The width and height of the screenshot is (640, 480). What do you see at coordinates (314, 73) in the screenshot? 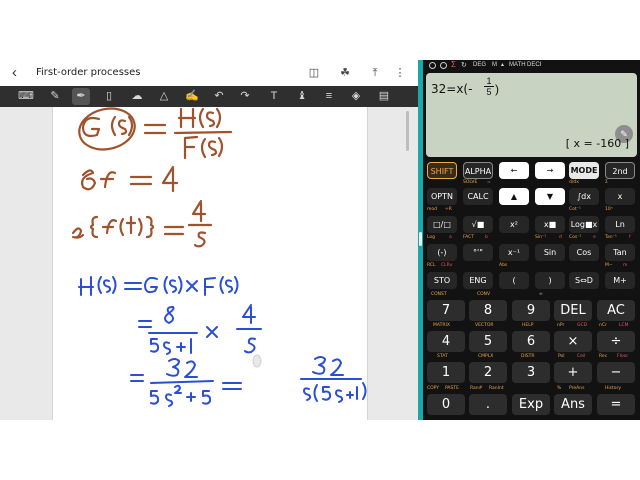
I see `book-icon: ◫` at bounding box center [314, 73].